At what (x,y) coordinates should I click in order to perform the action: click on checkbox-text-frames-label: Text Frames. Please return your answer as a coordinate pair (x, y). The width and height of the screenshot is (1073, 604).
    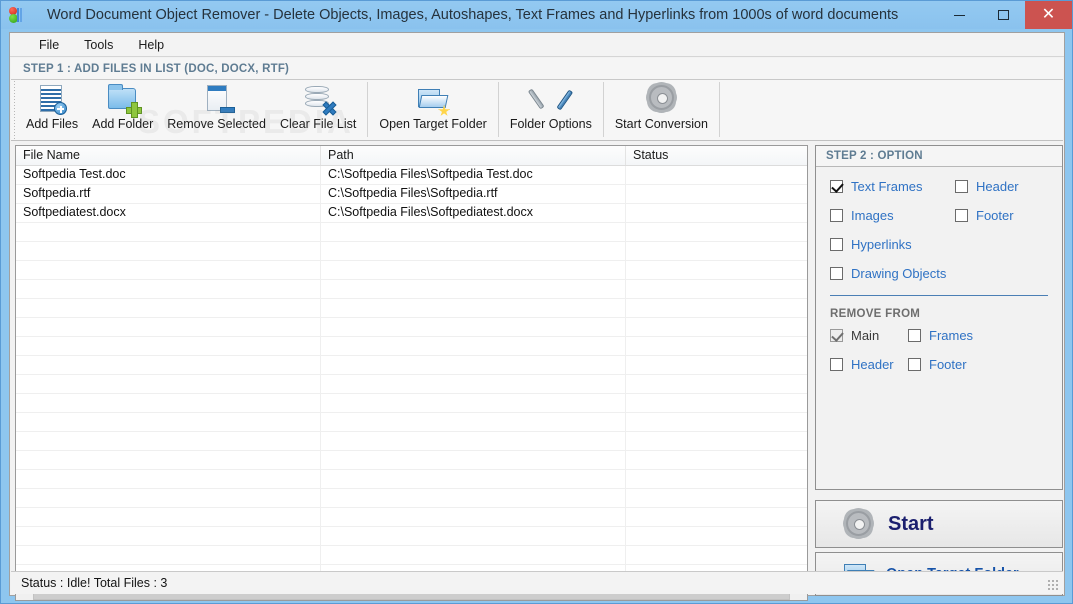
    Looking at the image, I should click on (887, 186).